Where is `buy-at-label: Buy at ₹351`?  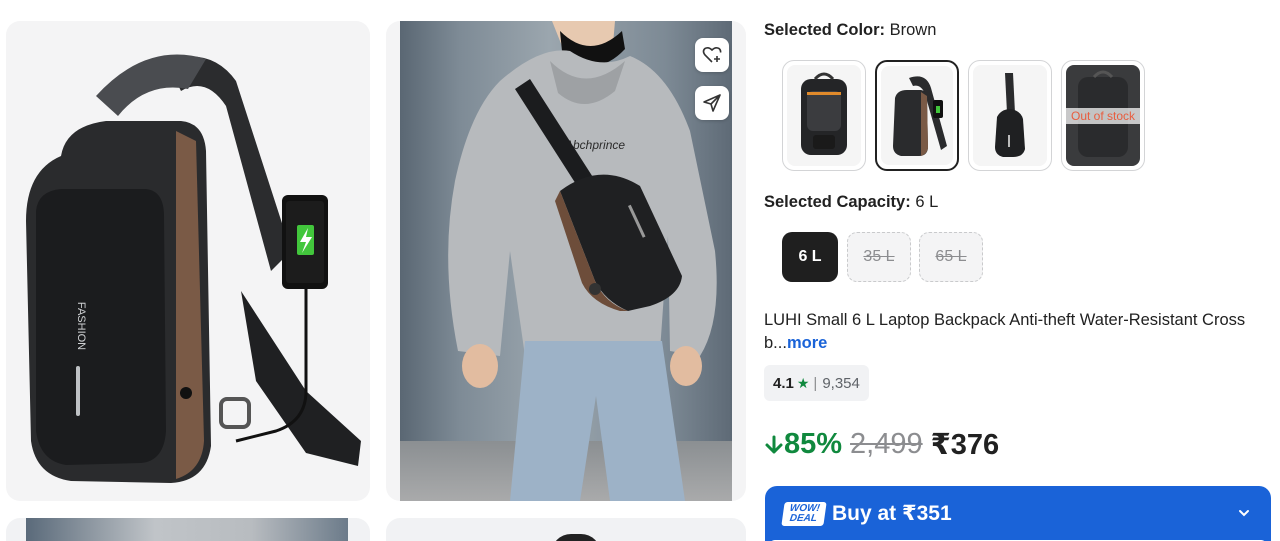
buy-at-label: Buy at ₹351 is located at coordinates (892, 513).